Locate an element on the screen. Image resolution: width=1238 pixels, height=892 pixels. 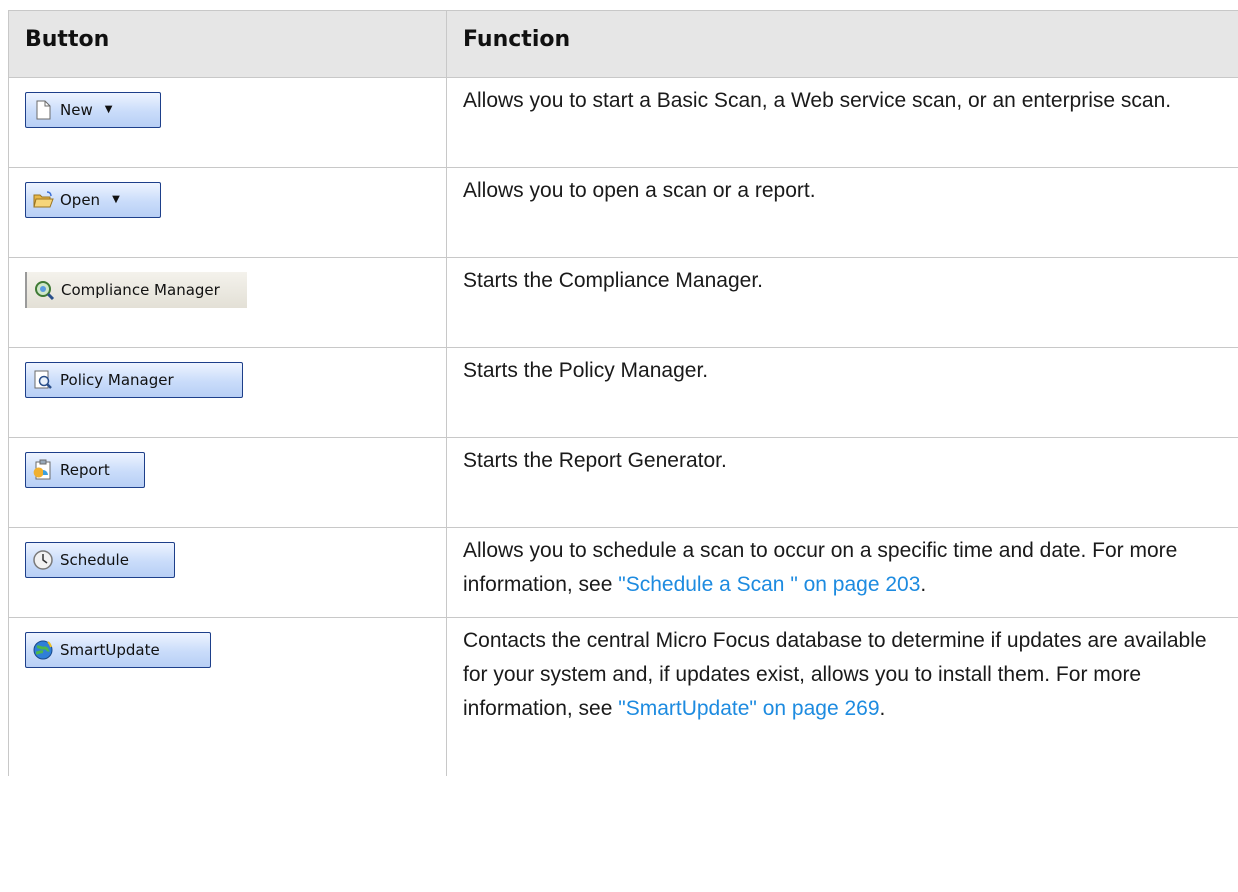
policy-manager-button: Policy Manager is located at coordinates (134, 380).